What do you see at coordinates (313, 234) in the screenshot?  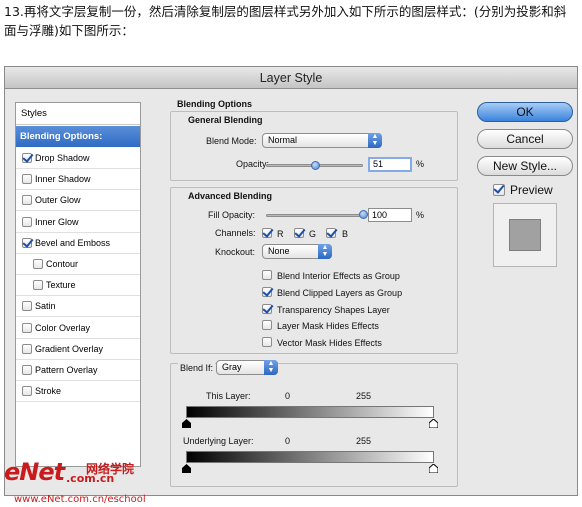 I see `channel-g-label: G` at bounding box center [313, 234].